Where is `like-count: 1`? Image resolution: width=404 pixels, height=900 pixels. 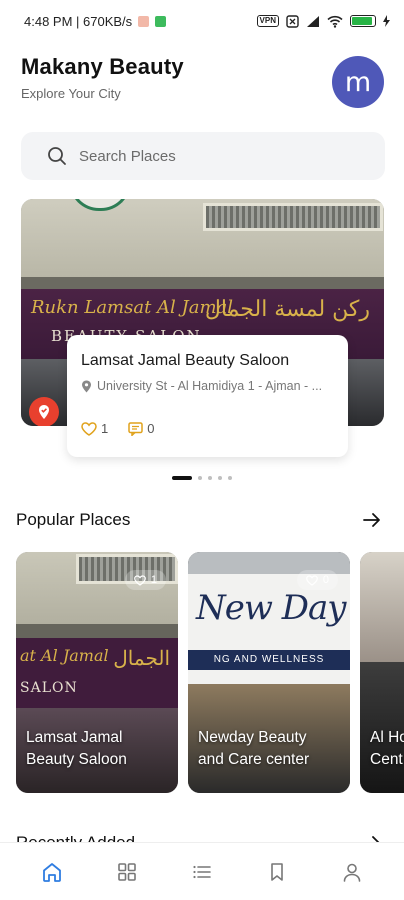
like-count: 1 is located at coordinates (153, 580).